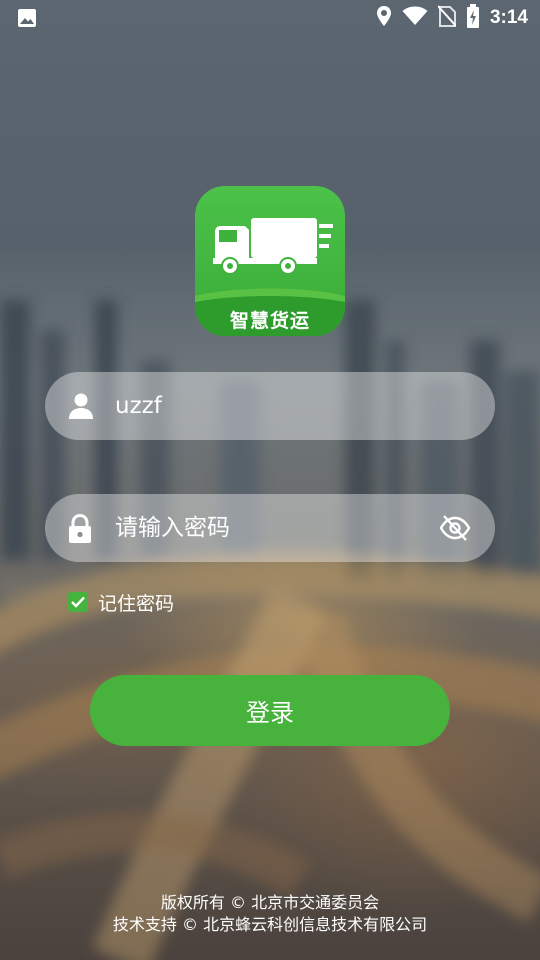 The image size is (540, 960). Describe the element at coordinates (270, 18) in the screenshot. I see `status-bar: 3:14` at that location.